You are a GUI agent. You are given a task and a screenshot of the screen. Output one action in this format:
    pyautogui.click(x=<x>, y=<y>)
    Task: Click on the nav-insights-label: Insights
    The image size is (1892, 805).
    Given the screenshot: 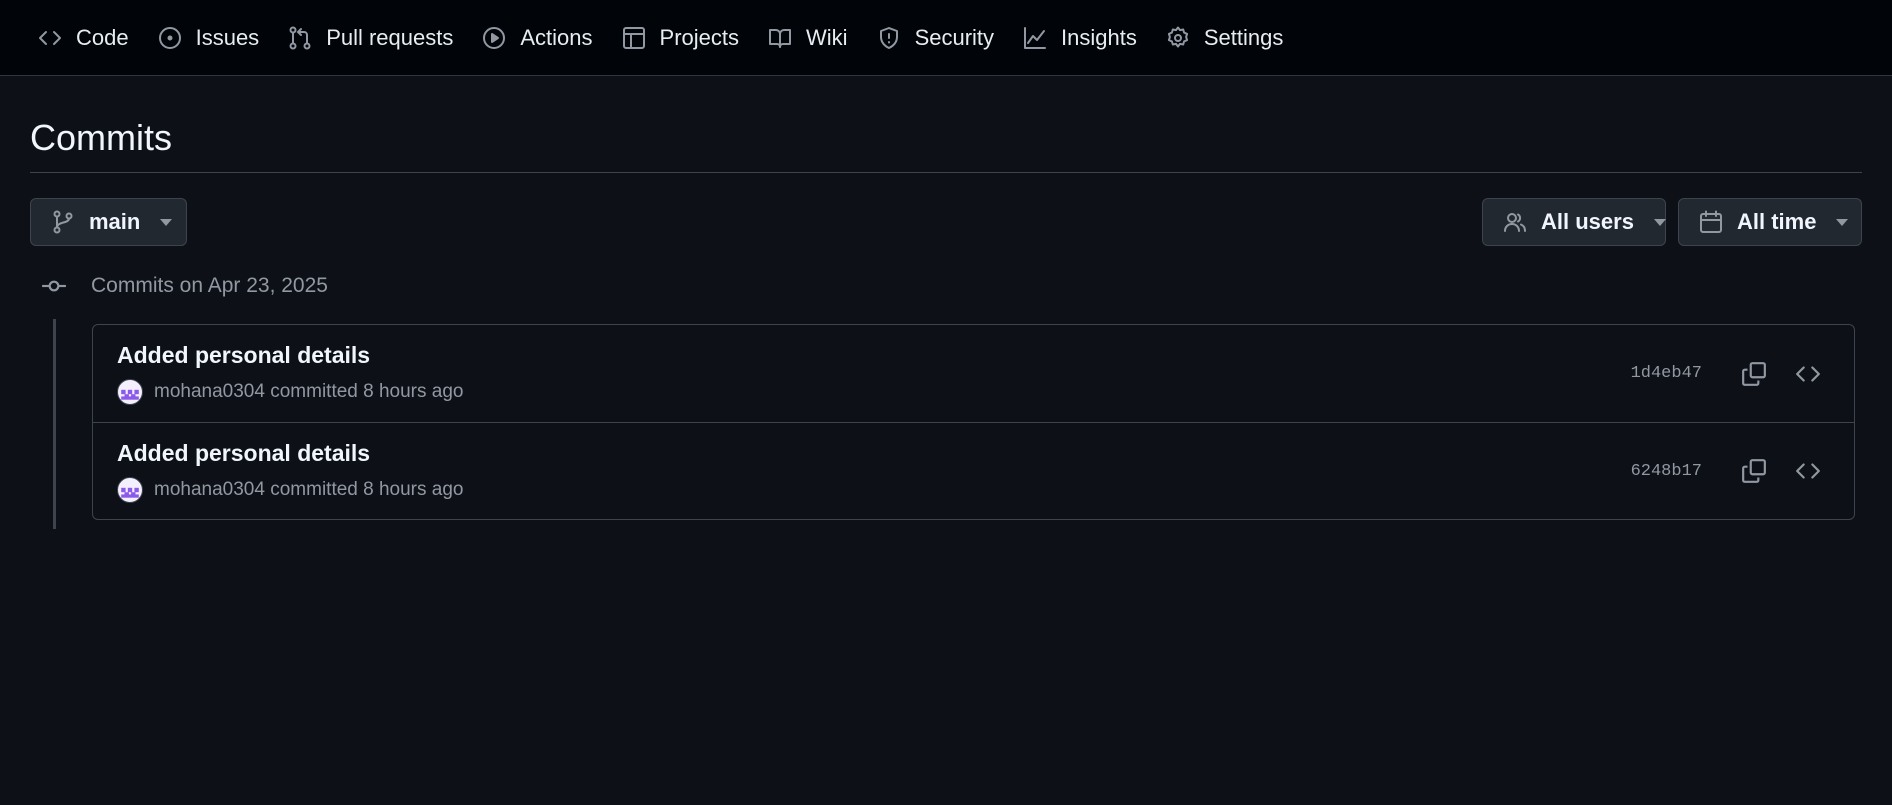 What is the action you would take?
    pyautogui.click(x=1099, y=37)
    